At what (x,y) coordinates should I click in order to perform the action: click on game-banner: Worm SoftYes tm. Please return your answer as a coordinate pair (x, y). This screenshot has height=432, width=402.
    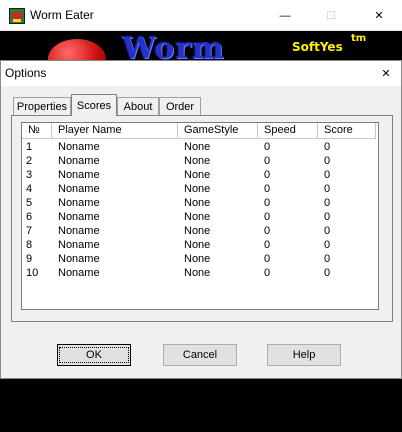
    Looking at the image, I should click on (201, 45).